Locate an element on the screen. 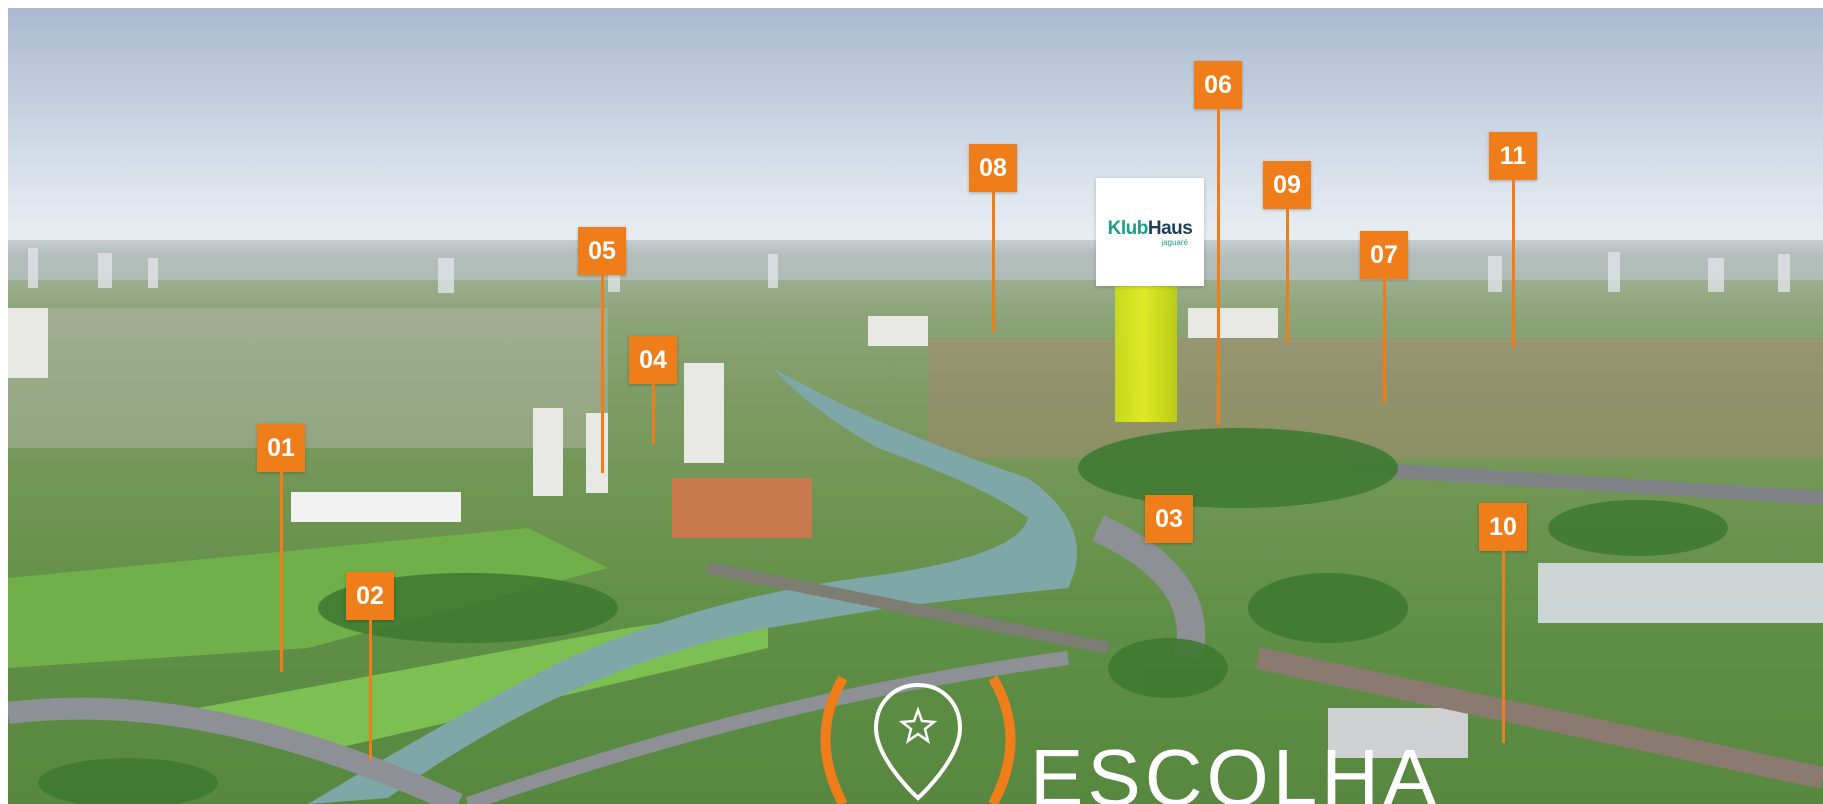 Image resolution: width=1823 pixels, height=804 pixels. marker-10: 10 is located at coordinates (1503, 623).